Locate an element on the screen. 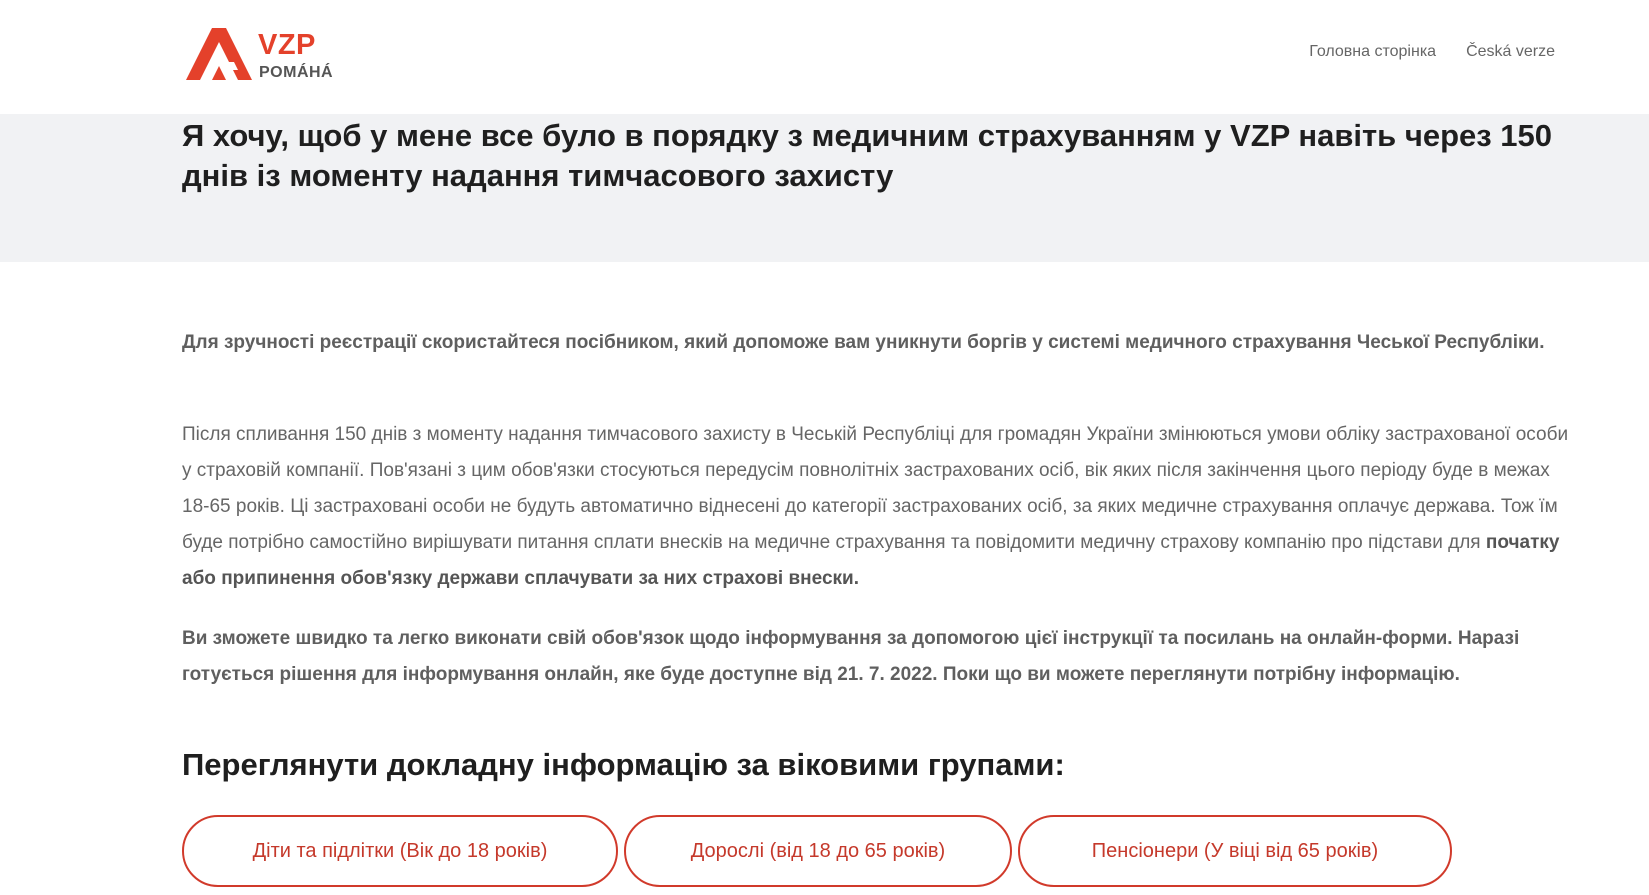  children-age-group-button: Діти та підлітки (Вік до 18 років) is located at coordinates (400, 851).